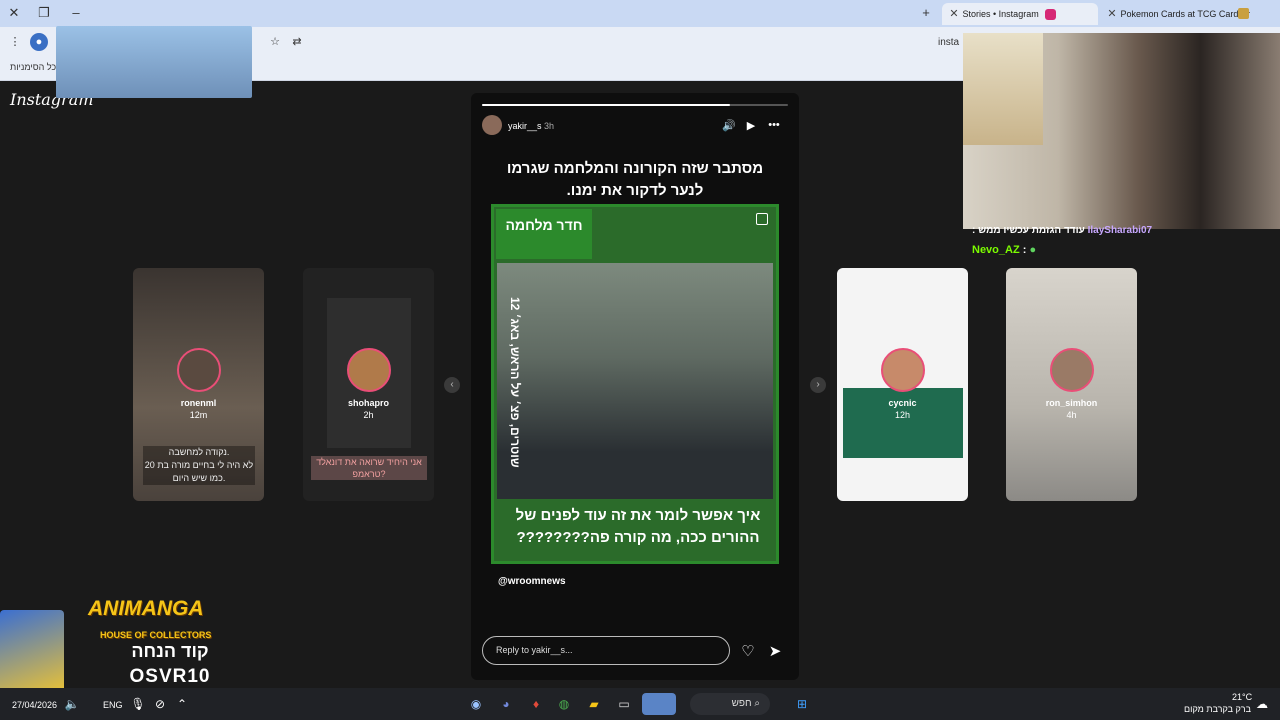  I want to click on story-caption: אני היחיד שרואה את דונאלד טראמפ?, so click(369, 468).